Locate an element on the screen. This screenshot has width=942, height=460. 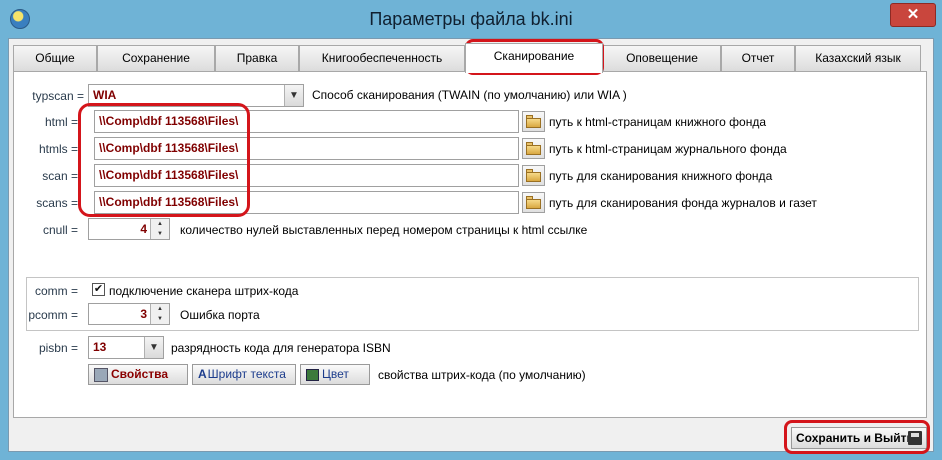
pisbn-select: 13 ▼ is located at coordinates (126, 347).